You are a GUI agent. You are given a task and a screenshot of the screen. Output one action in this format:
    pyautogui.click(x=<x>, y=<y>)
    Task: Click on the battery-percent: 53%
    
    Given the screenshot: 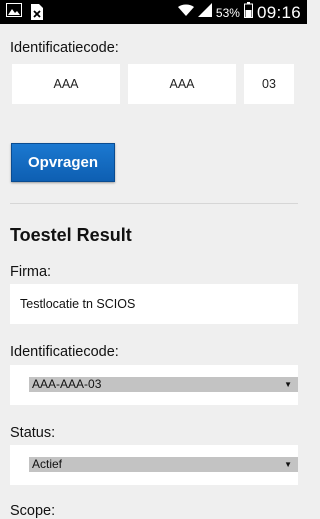 What is the action you would take?
    pyautogui.click(x=227, y=12)
    